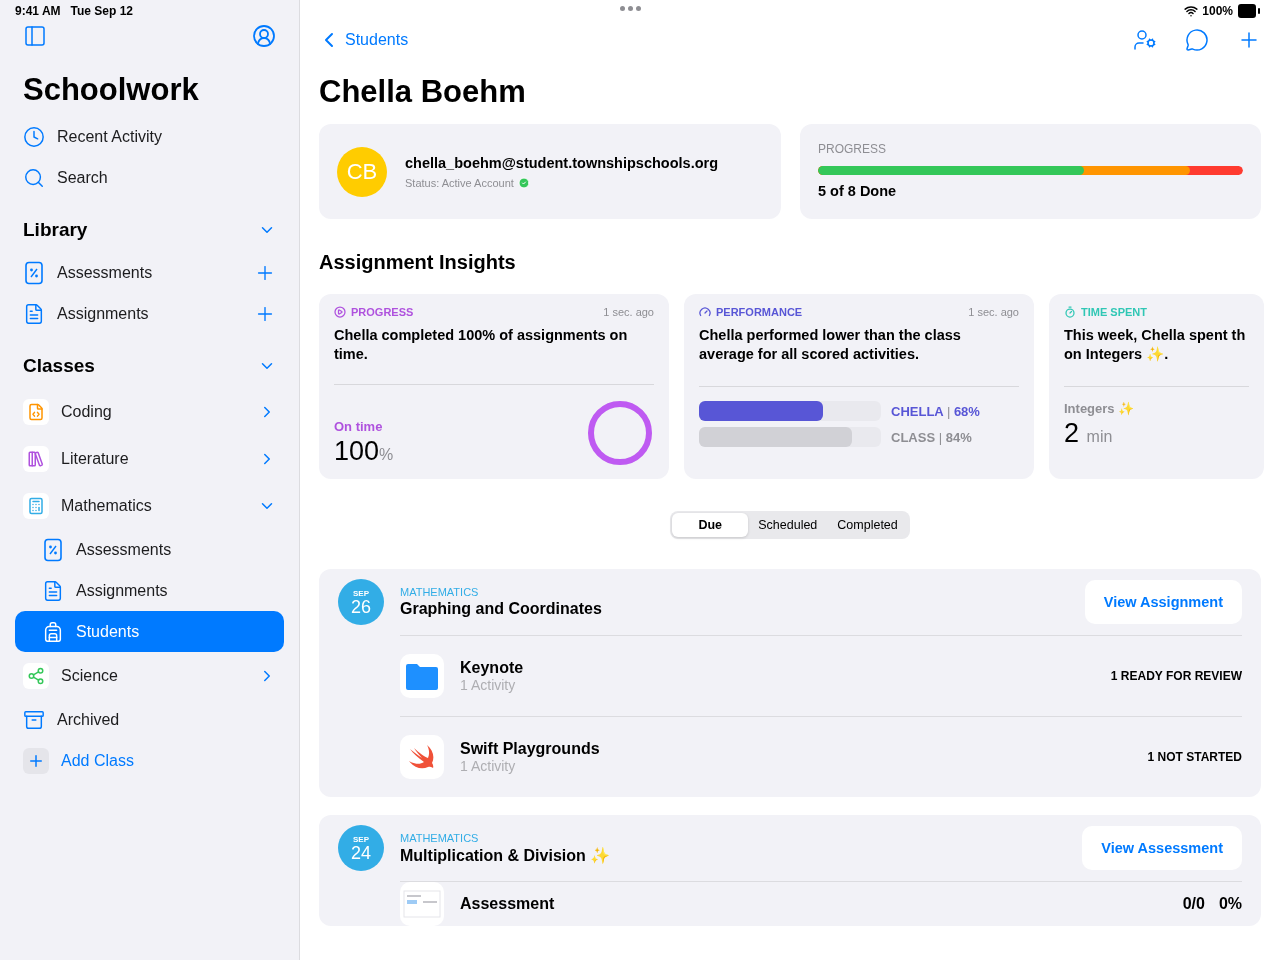  What do you see at coordinates (149, 136) in the screenshot?
I see `sidebar-item: Recent Activity` at bounding box center [149, 136].